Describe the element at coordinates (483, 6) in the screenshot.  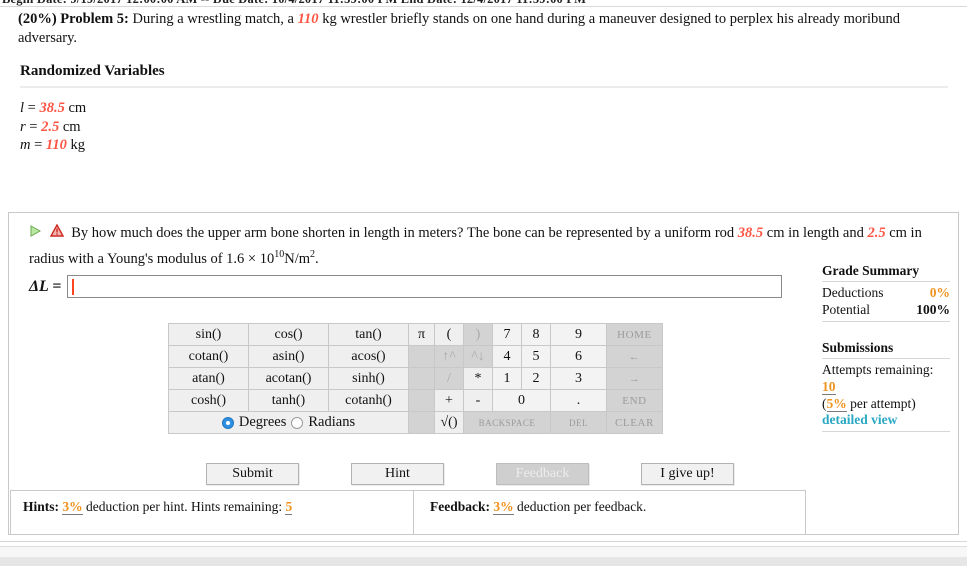
I see `header-divider` at that location.